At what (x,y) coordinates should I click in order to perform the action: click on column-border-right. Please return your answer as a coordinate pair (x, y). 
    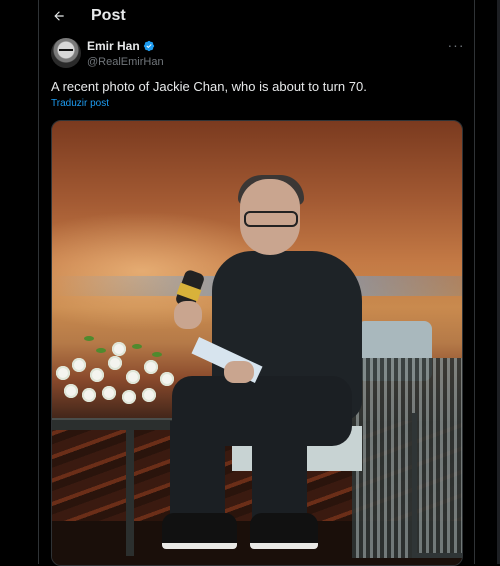
    Looking at the image, I should click on (474, 282).